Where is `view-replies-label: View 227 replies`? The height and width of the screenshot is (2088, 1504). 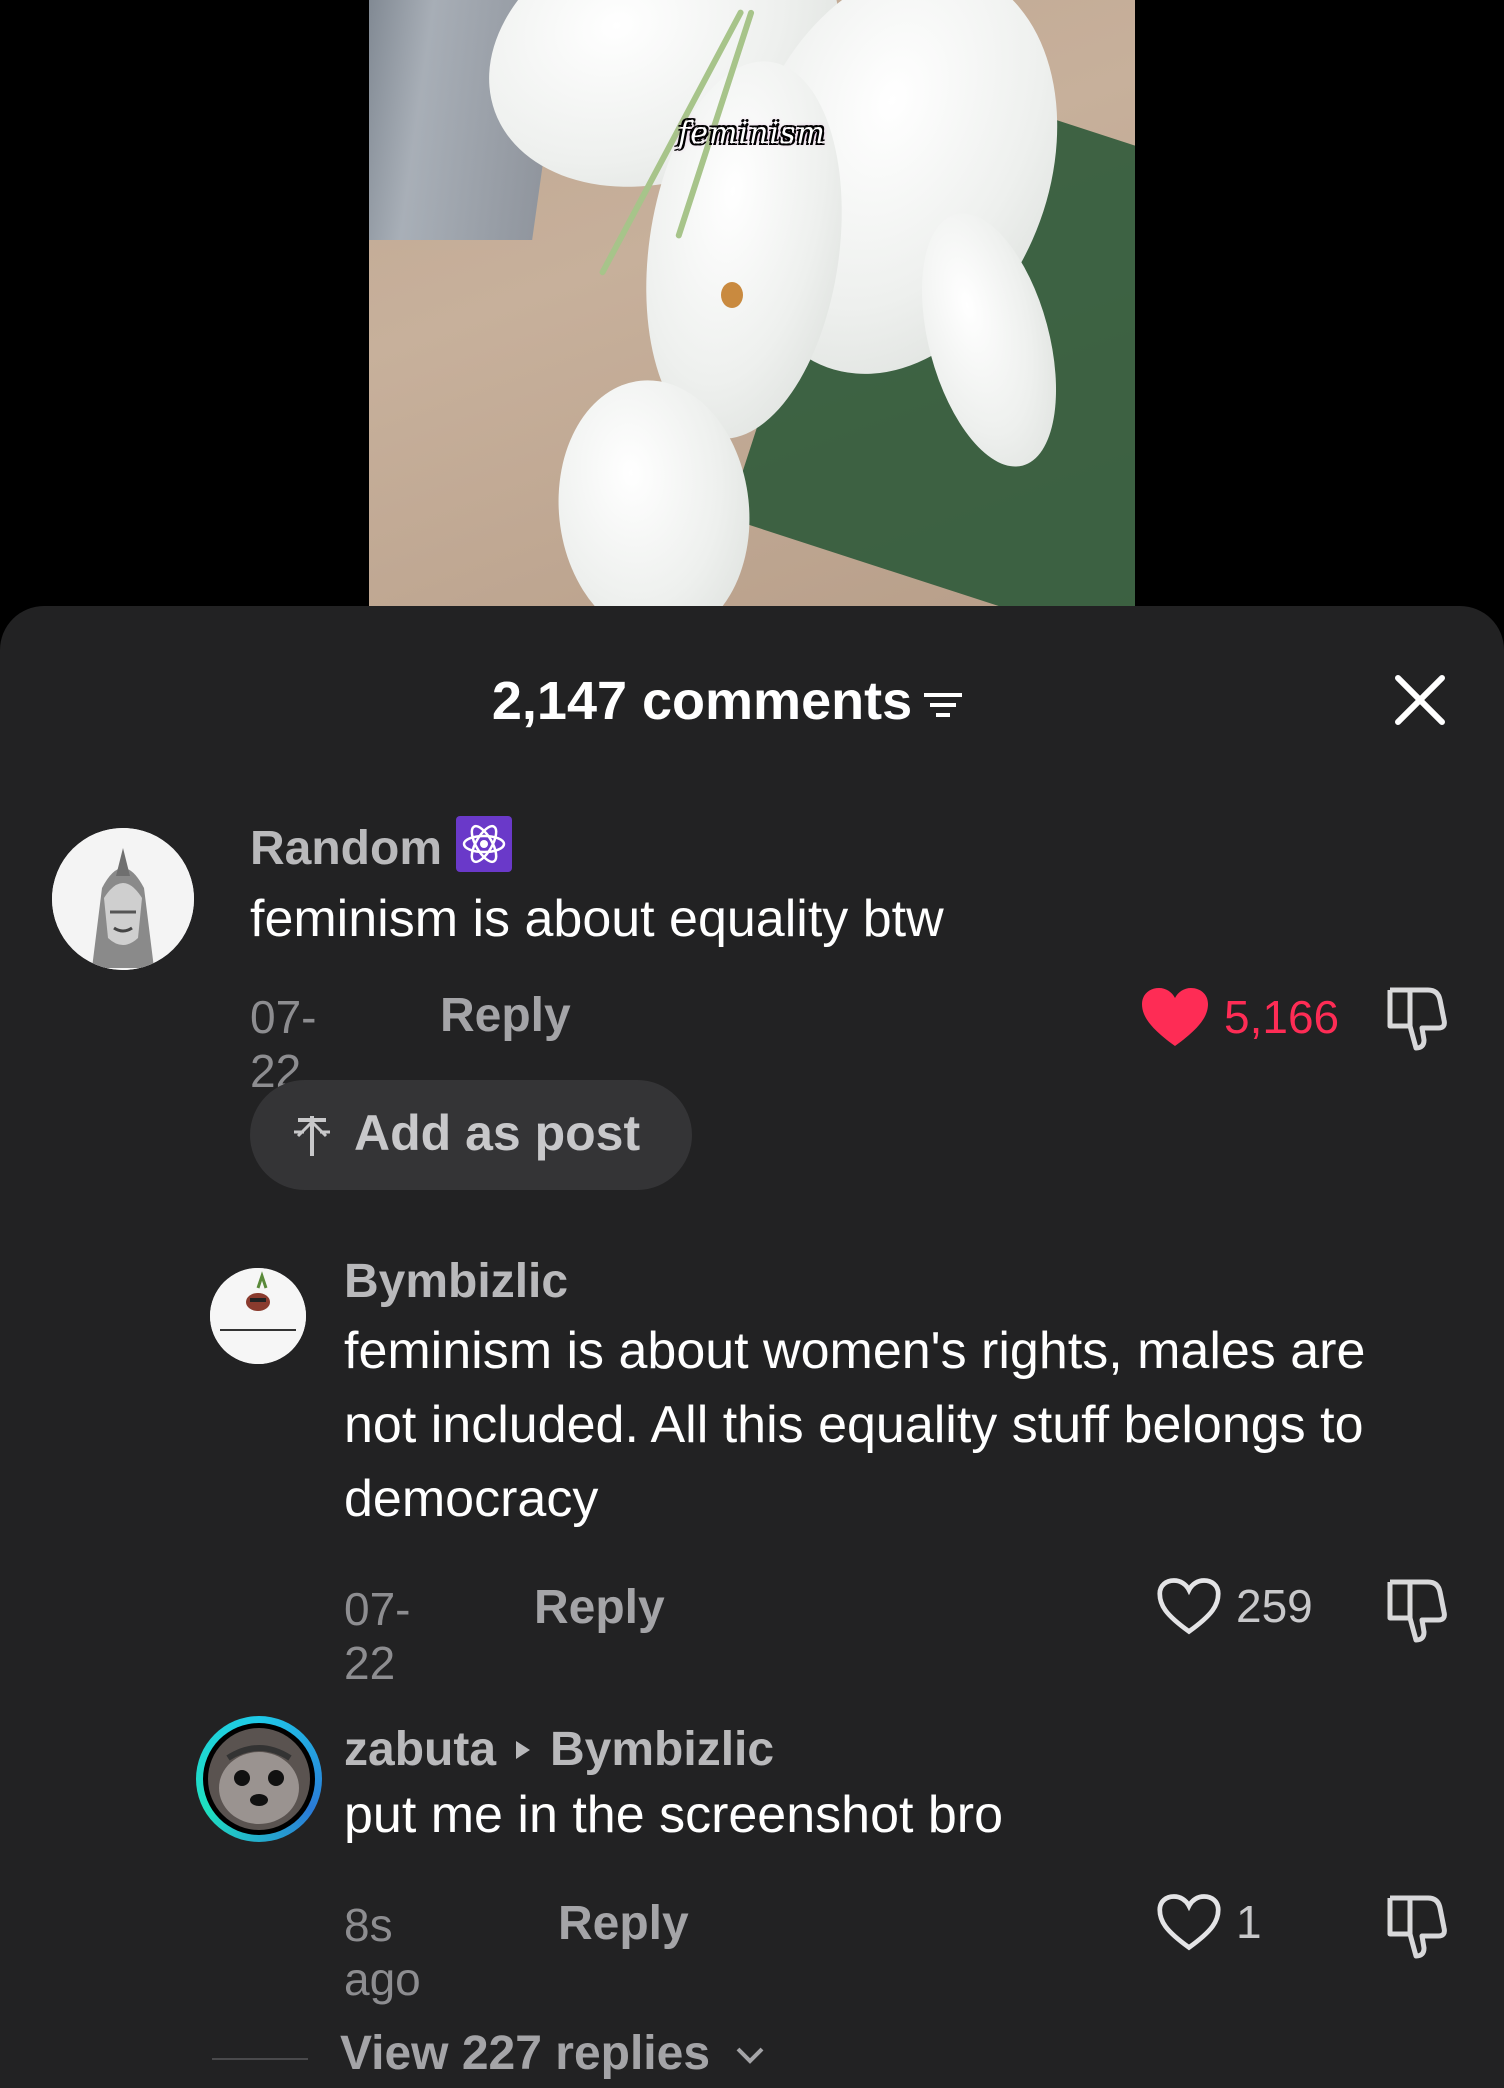
view-replies-label: View 227 replies is located at coordinates (552, 2051).